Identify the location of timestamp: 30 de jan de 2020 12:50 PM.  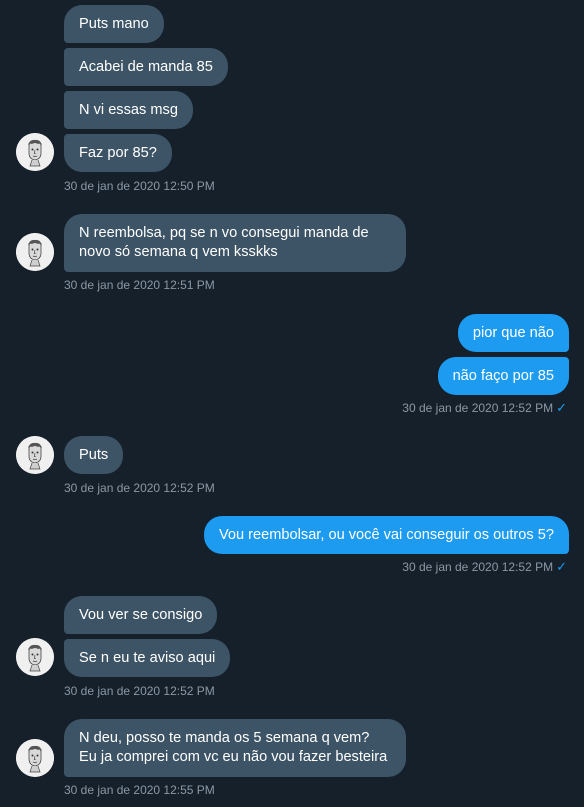
(139, 186).